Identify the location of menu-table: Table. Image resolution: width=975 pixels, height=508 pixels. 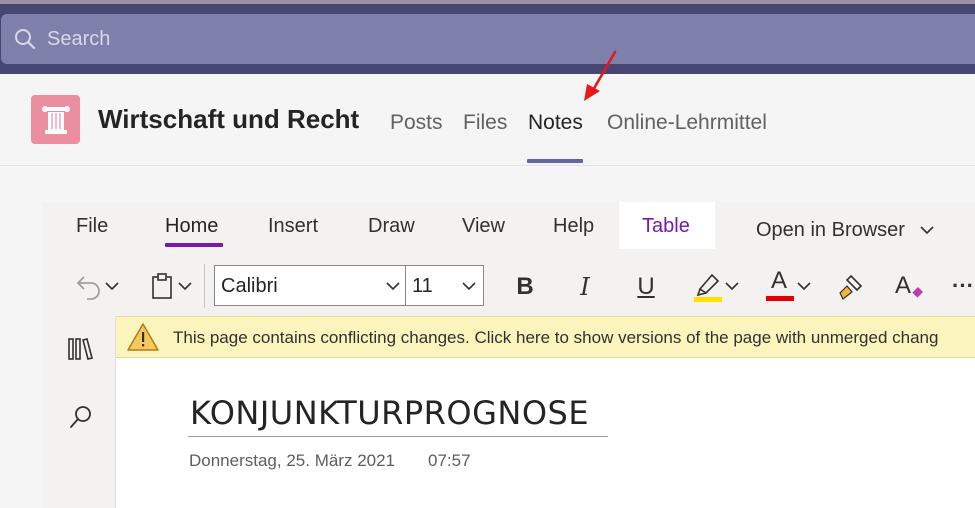
(667, 225).